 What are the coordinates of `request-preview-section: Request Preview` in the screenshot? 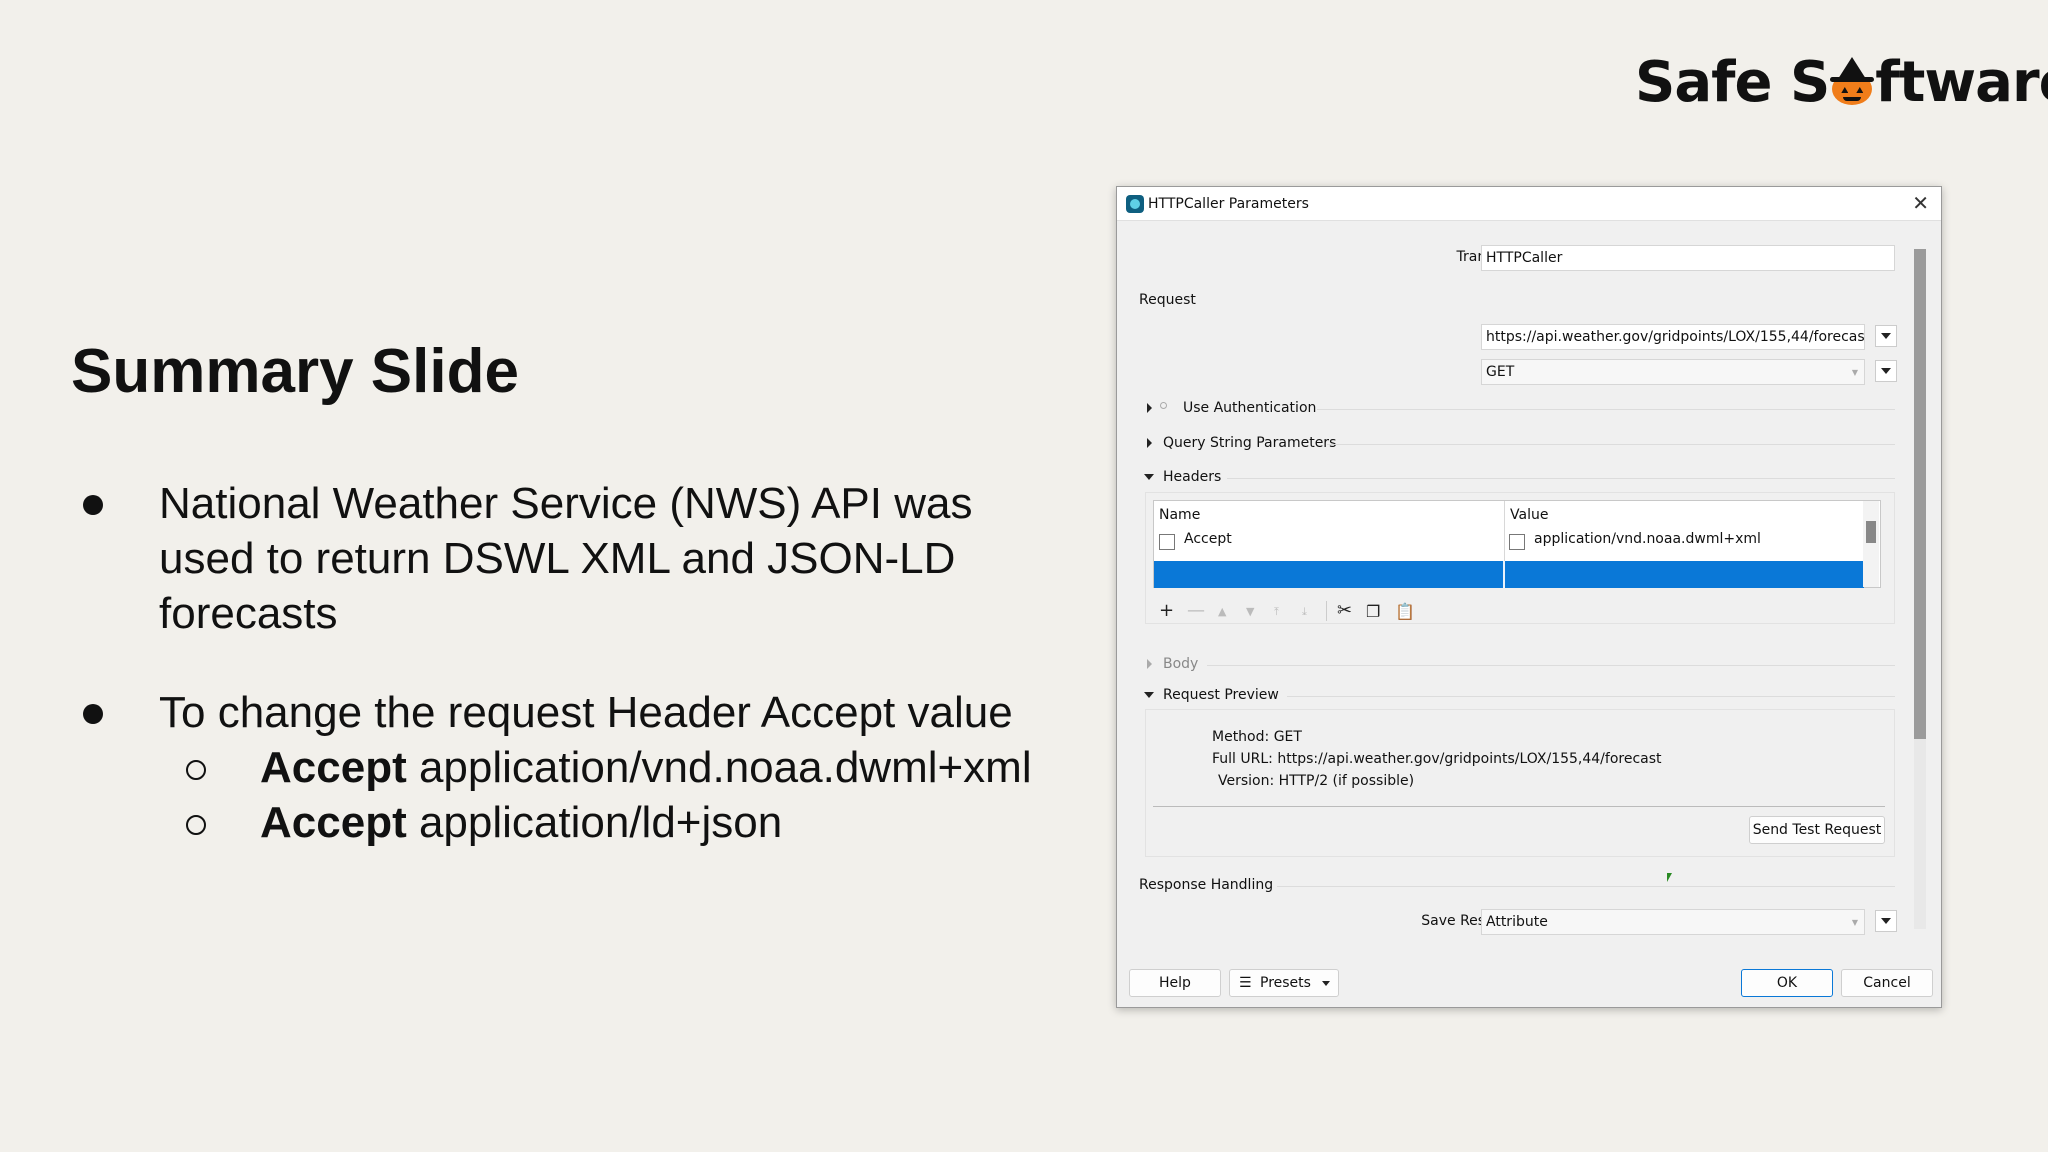 It's located at (1221, 695).